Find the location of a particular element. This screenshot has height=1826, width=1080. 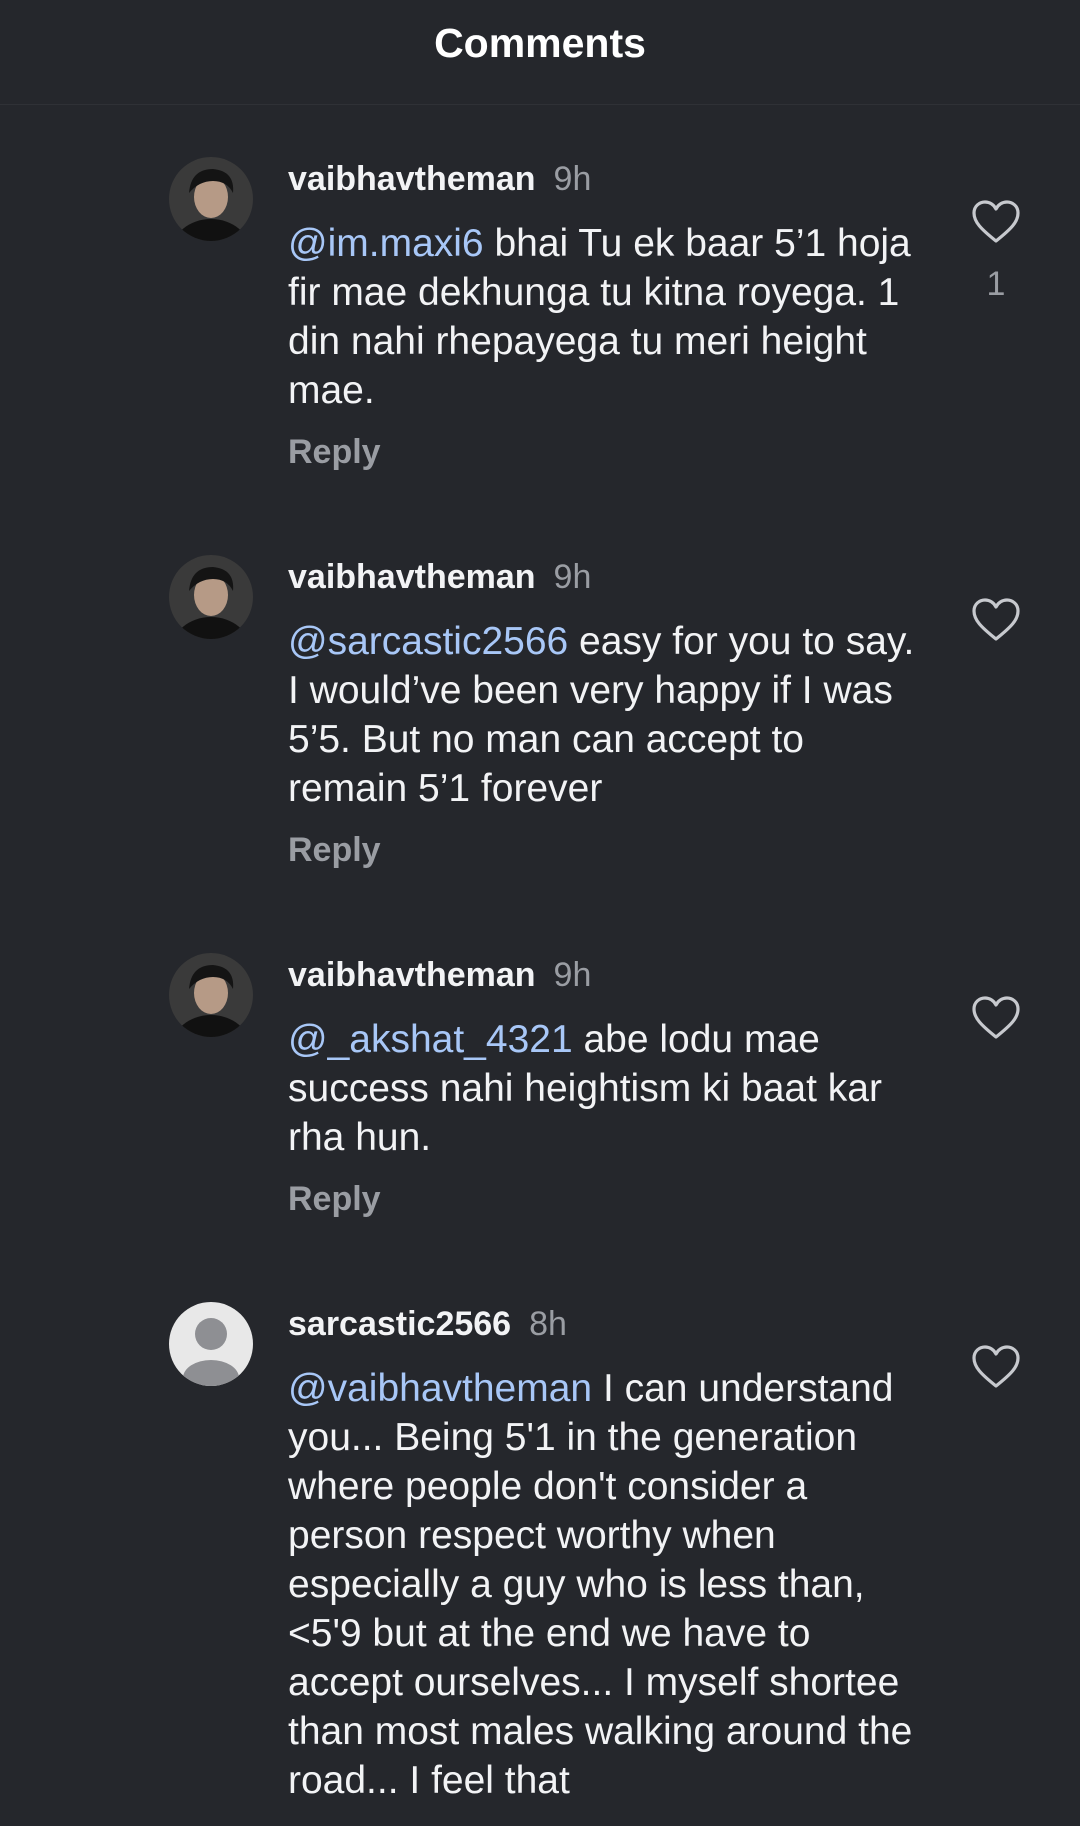

like-count: 1 is located at coordinates (996, 284).